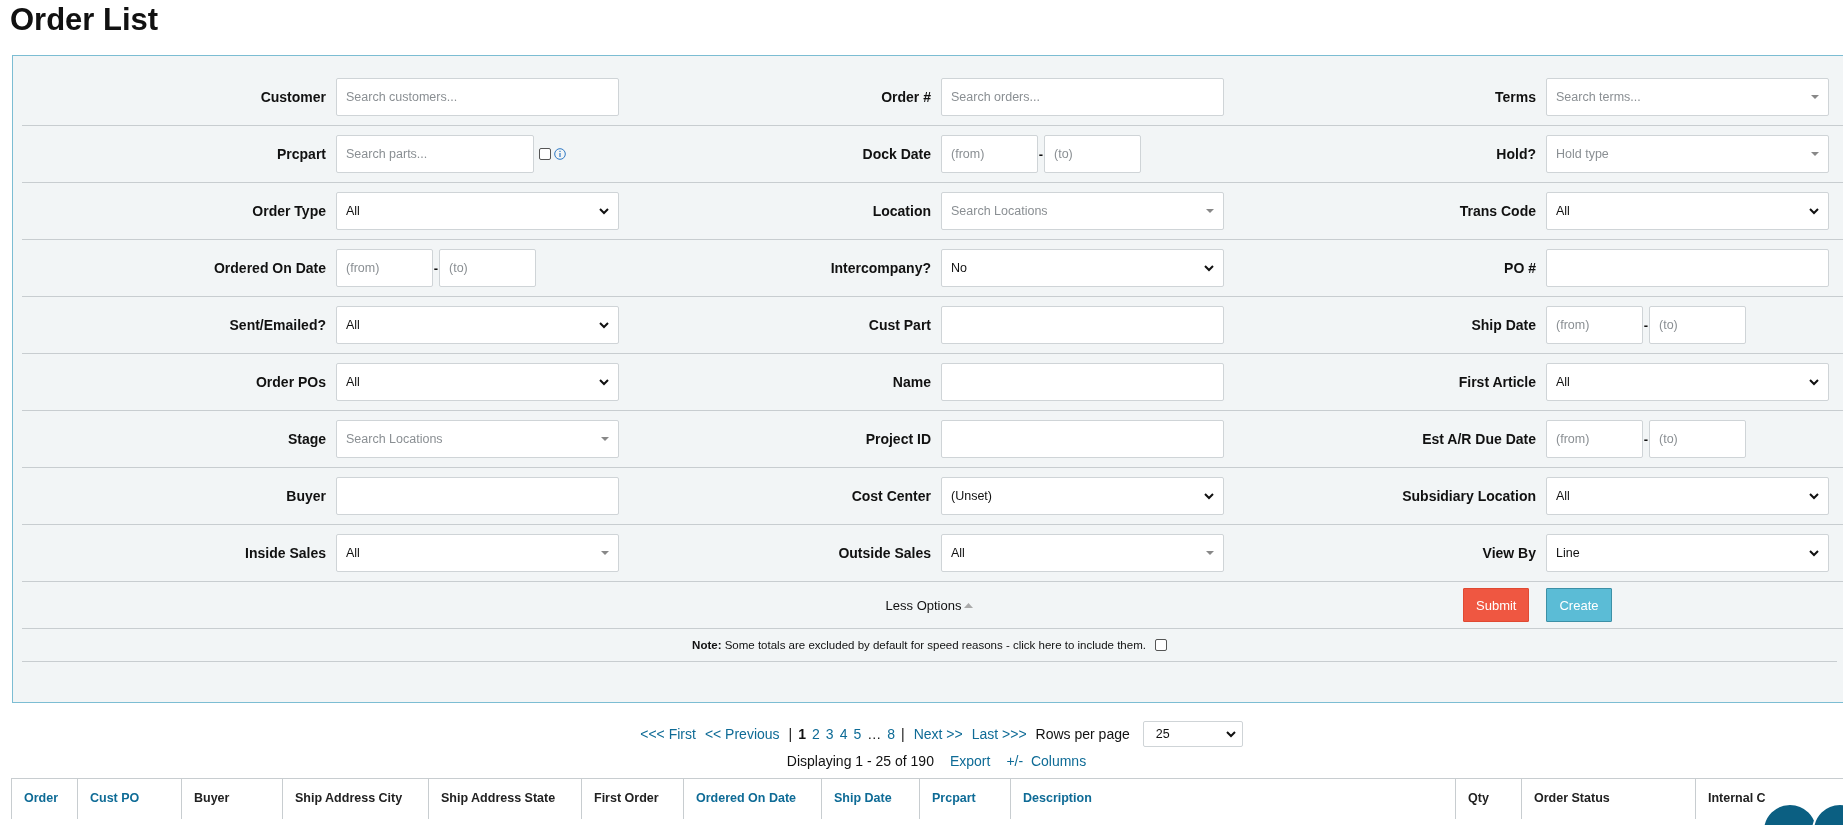 The width and height of the screenshot is (1843, 825). I want to click on less-options-link: Less Options, so click(929, 605).